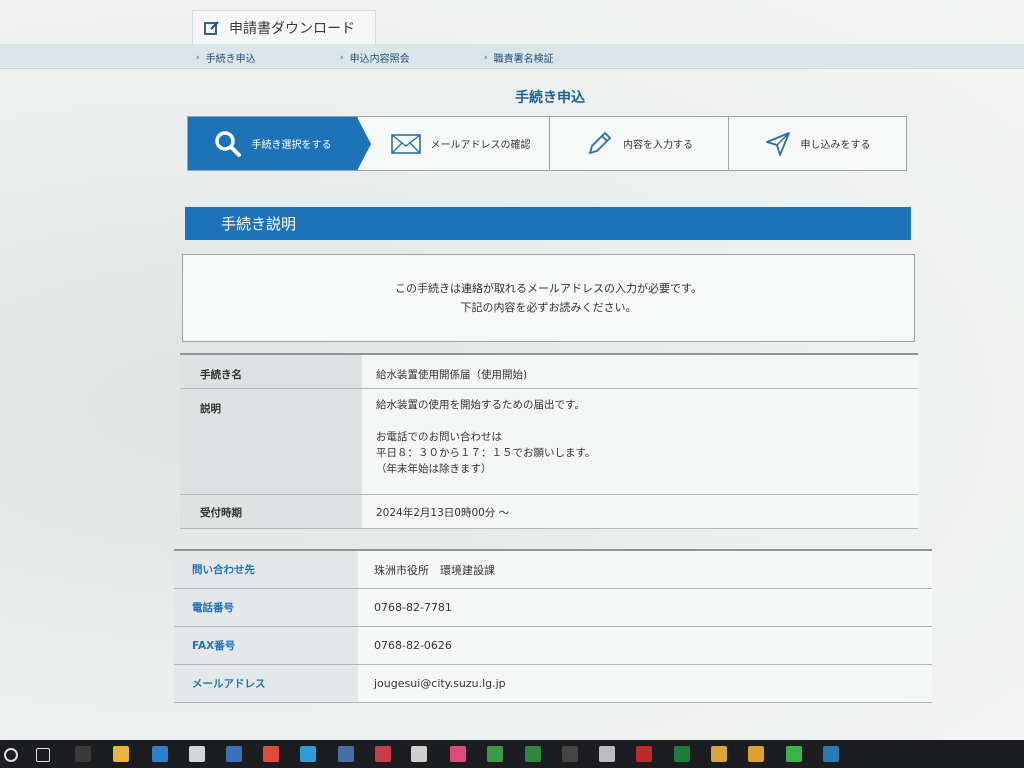  I want to click on subnav-item-apply: › 手続き申込, so click(226, 58).